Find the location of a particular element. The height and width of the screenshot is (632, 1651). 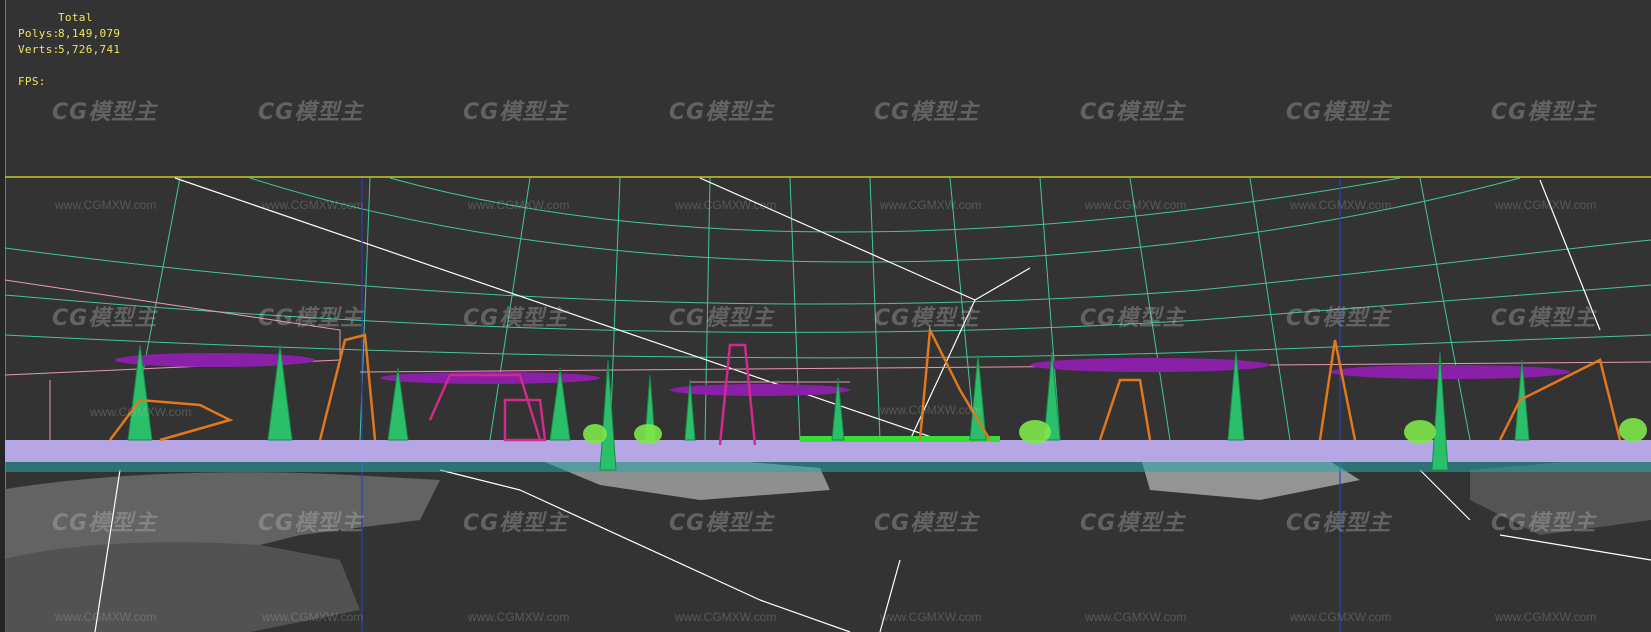

stats-heading: Total is located at coordinates (75, 17).